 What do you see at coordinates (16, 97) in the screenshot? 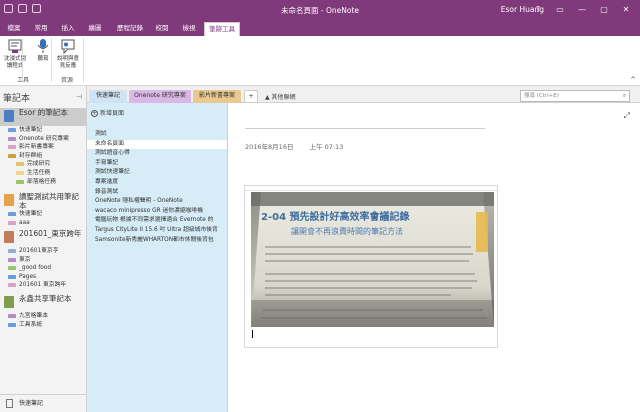
I see `notebooks-header: 筆記本` at bounding box center [16, 97].